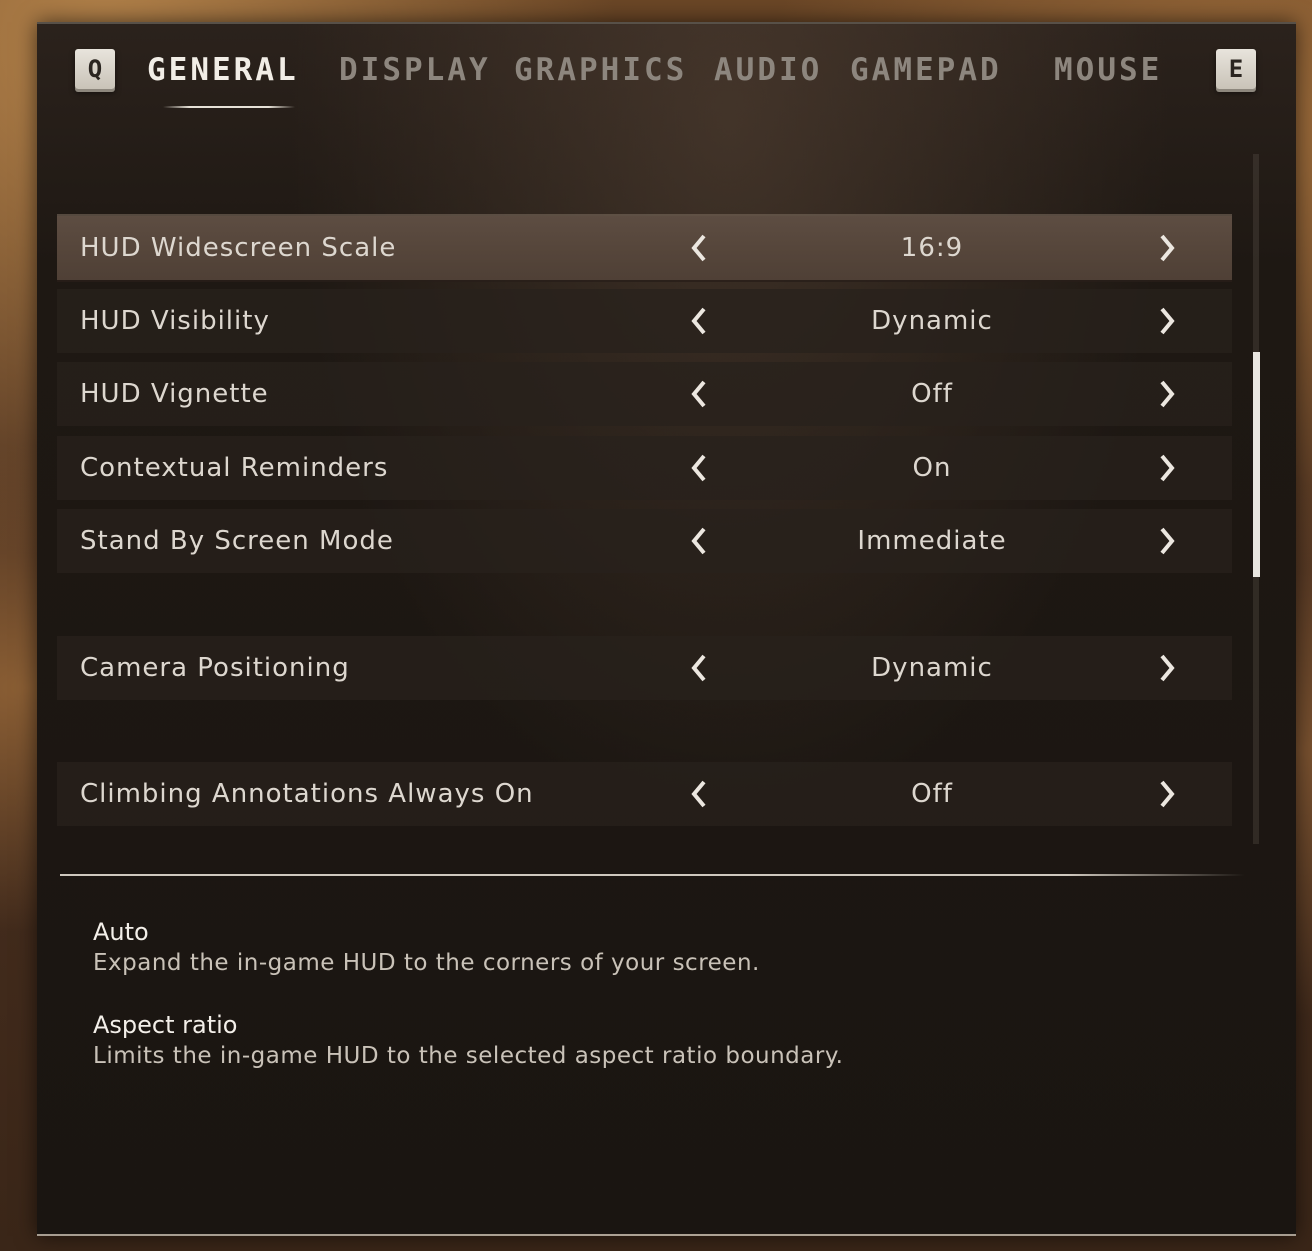 The height and width of the screenshot is (1251, 1312). What do you see at coordinates (600, 70) in the screenshot?
I see `tab-graphics: GRAPHICS` at bounding box center [600, 70].